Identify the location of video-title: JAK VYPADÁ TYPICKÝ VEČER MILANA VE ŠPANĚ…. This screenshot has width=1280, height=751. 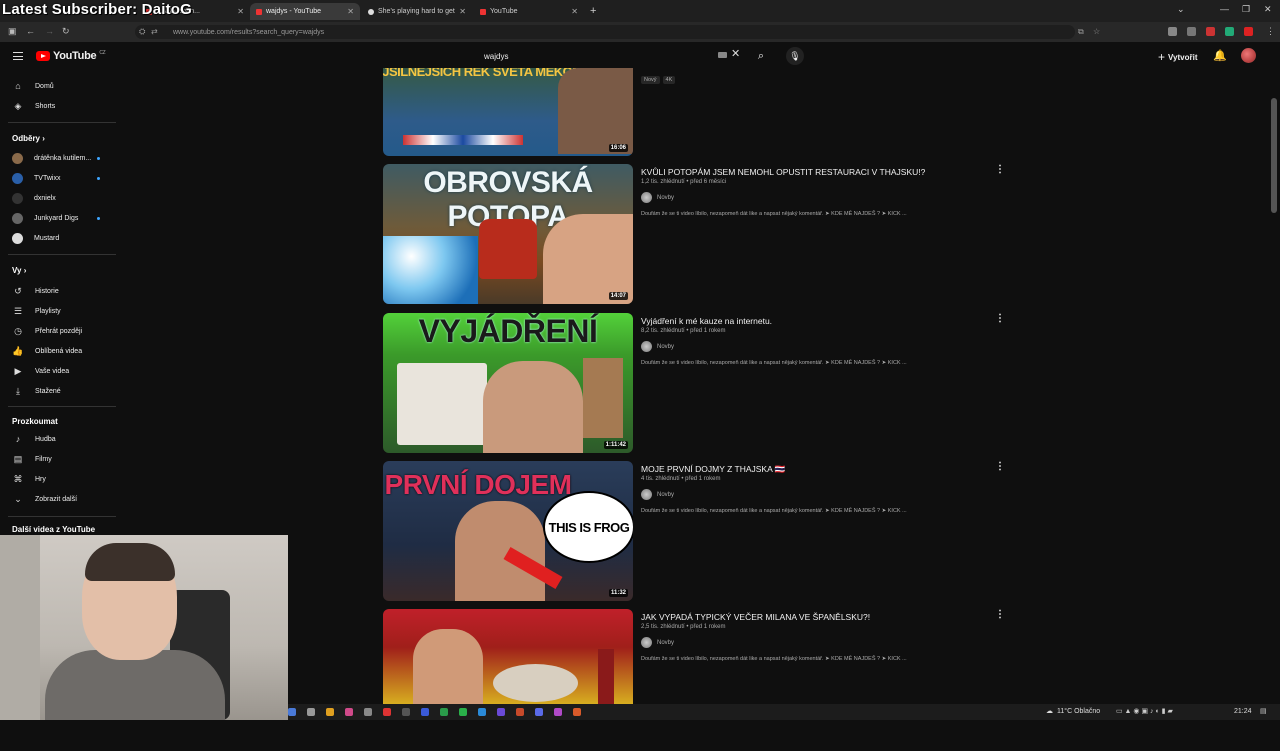
(811, 617).